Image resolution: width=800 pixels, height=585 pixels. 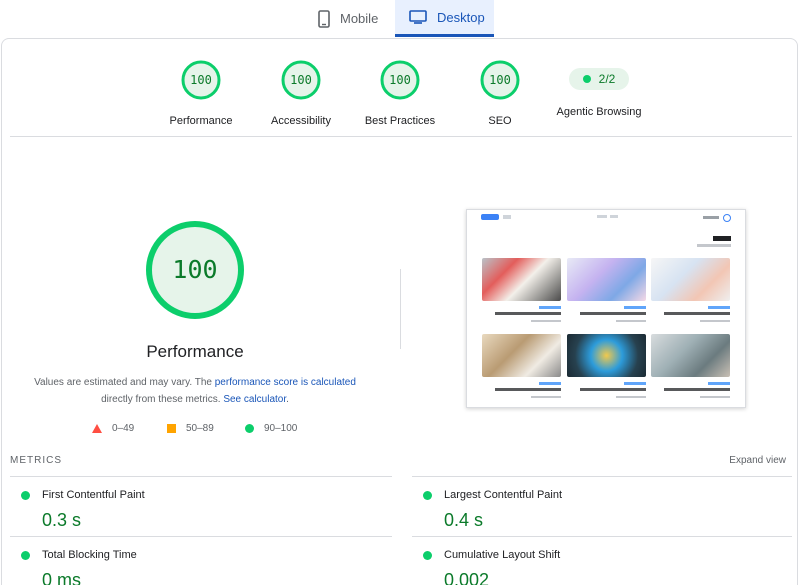 I want to click on legend-fail: 0–49, so click(x=113, y=428).